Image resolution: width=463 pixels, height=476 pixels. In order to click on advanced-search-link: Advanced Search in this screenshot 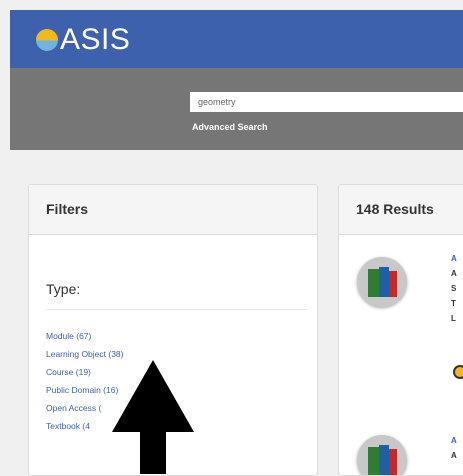, I will do `click(230, 127)`.